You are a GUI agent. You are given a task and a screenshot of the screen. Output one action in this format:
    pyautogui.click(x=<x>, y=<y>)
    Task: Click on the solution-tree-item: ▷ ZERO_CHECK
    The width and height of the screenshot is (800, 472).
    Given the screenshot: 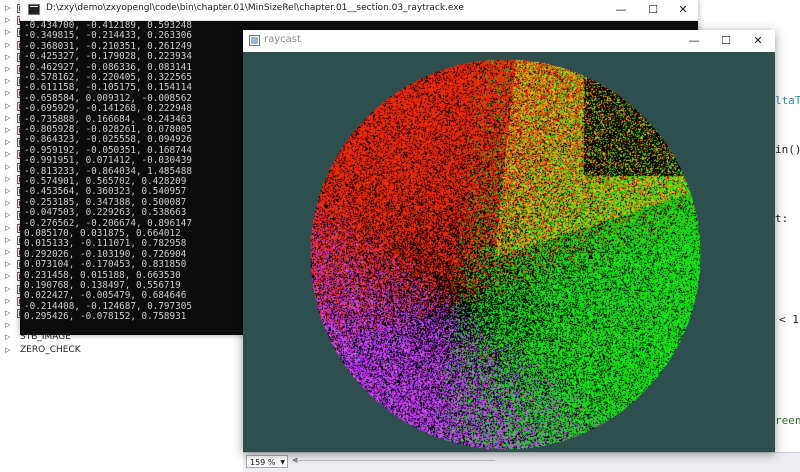 What is the action you would take?
    pyautogui.click(x=124, y=350)
    